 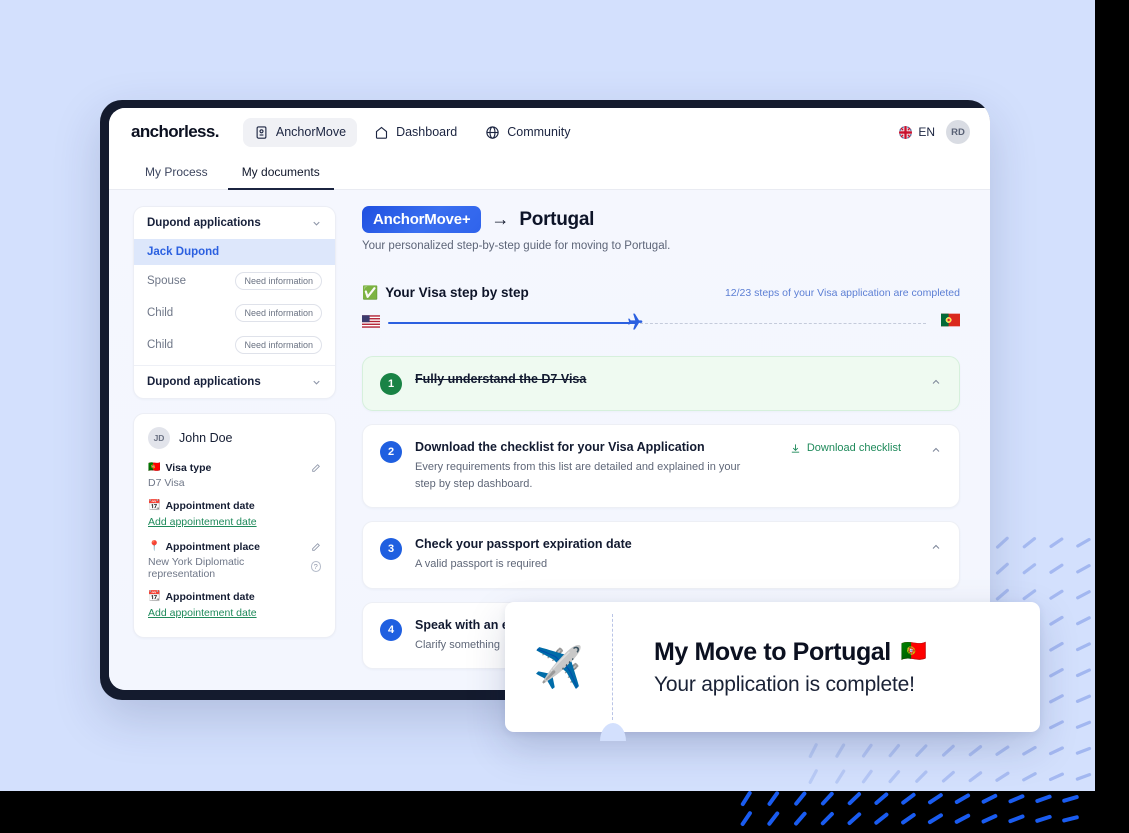 I want to click on ticket-title-row: My Move to Portugal 🇵🇹, so click(x=790, y=652).